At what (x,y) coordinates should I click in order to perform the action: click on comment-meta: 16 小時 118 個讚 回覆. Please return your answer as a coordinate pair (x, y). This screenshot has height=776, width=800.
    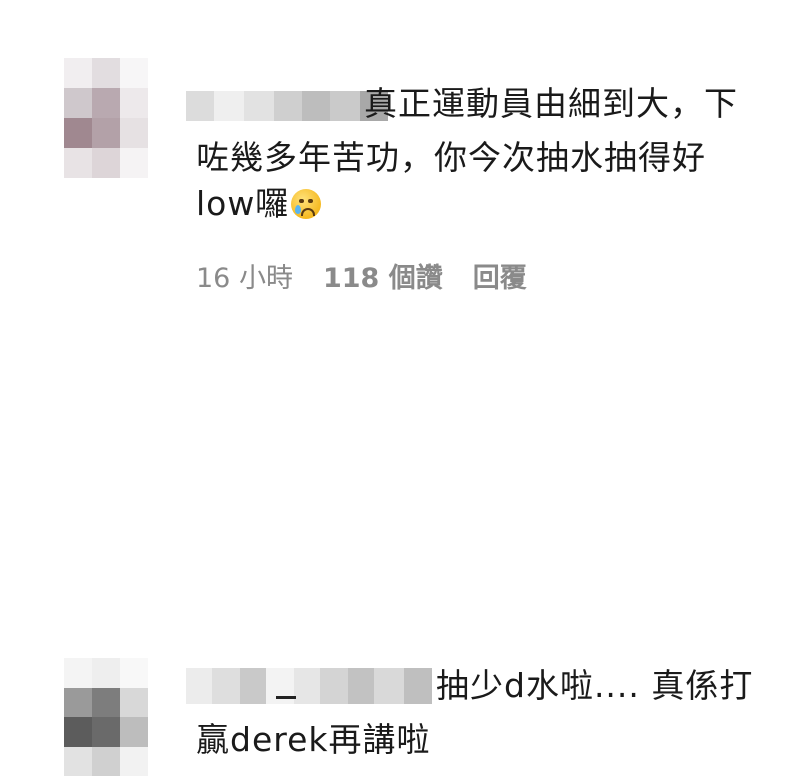
    Looking at the image, I should click on (361, 279).